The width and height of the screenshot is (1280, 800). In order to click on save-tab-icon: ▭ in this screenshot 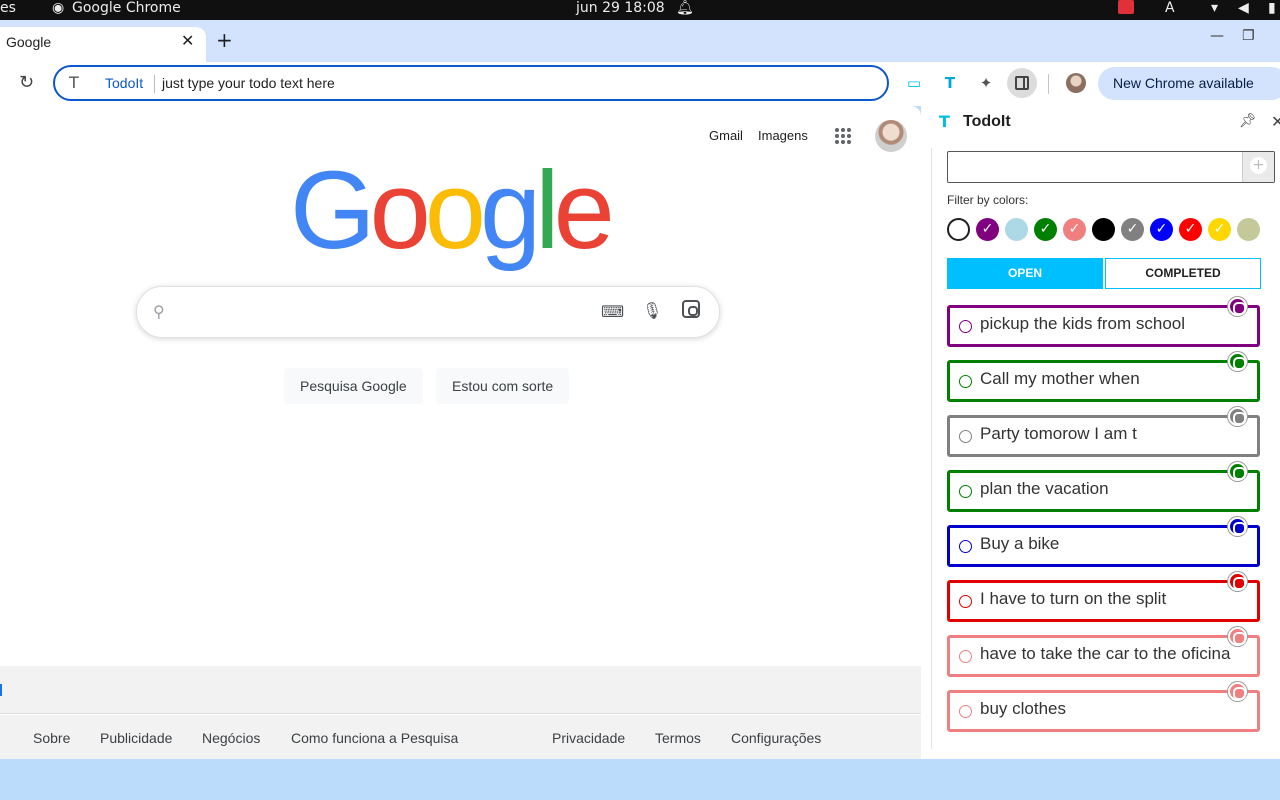, I will do `click(914, 83)`.